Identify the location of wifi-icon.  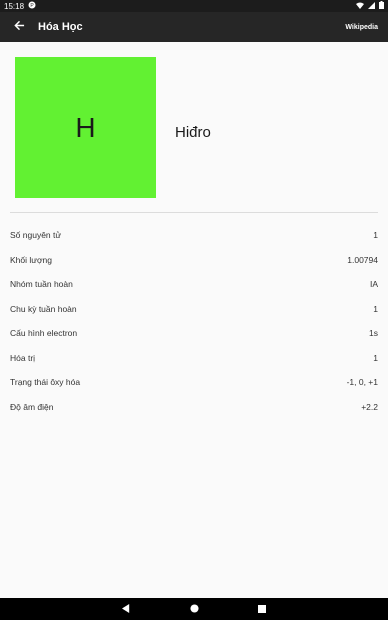
(360, 6).